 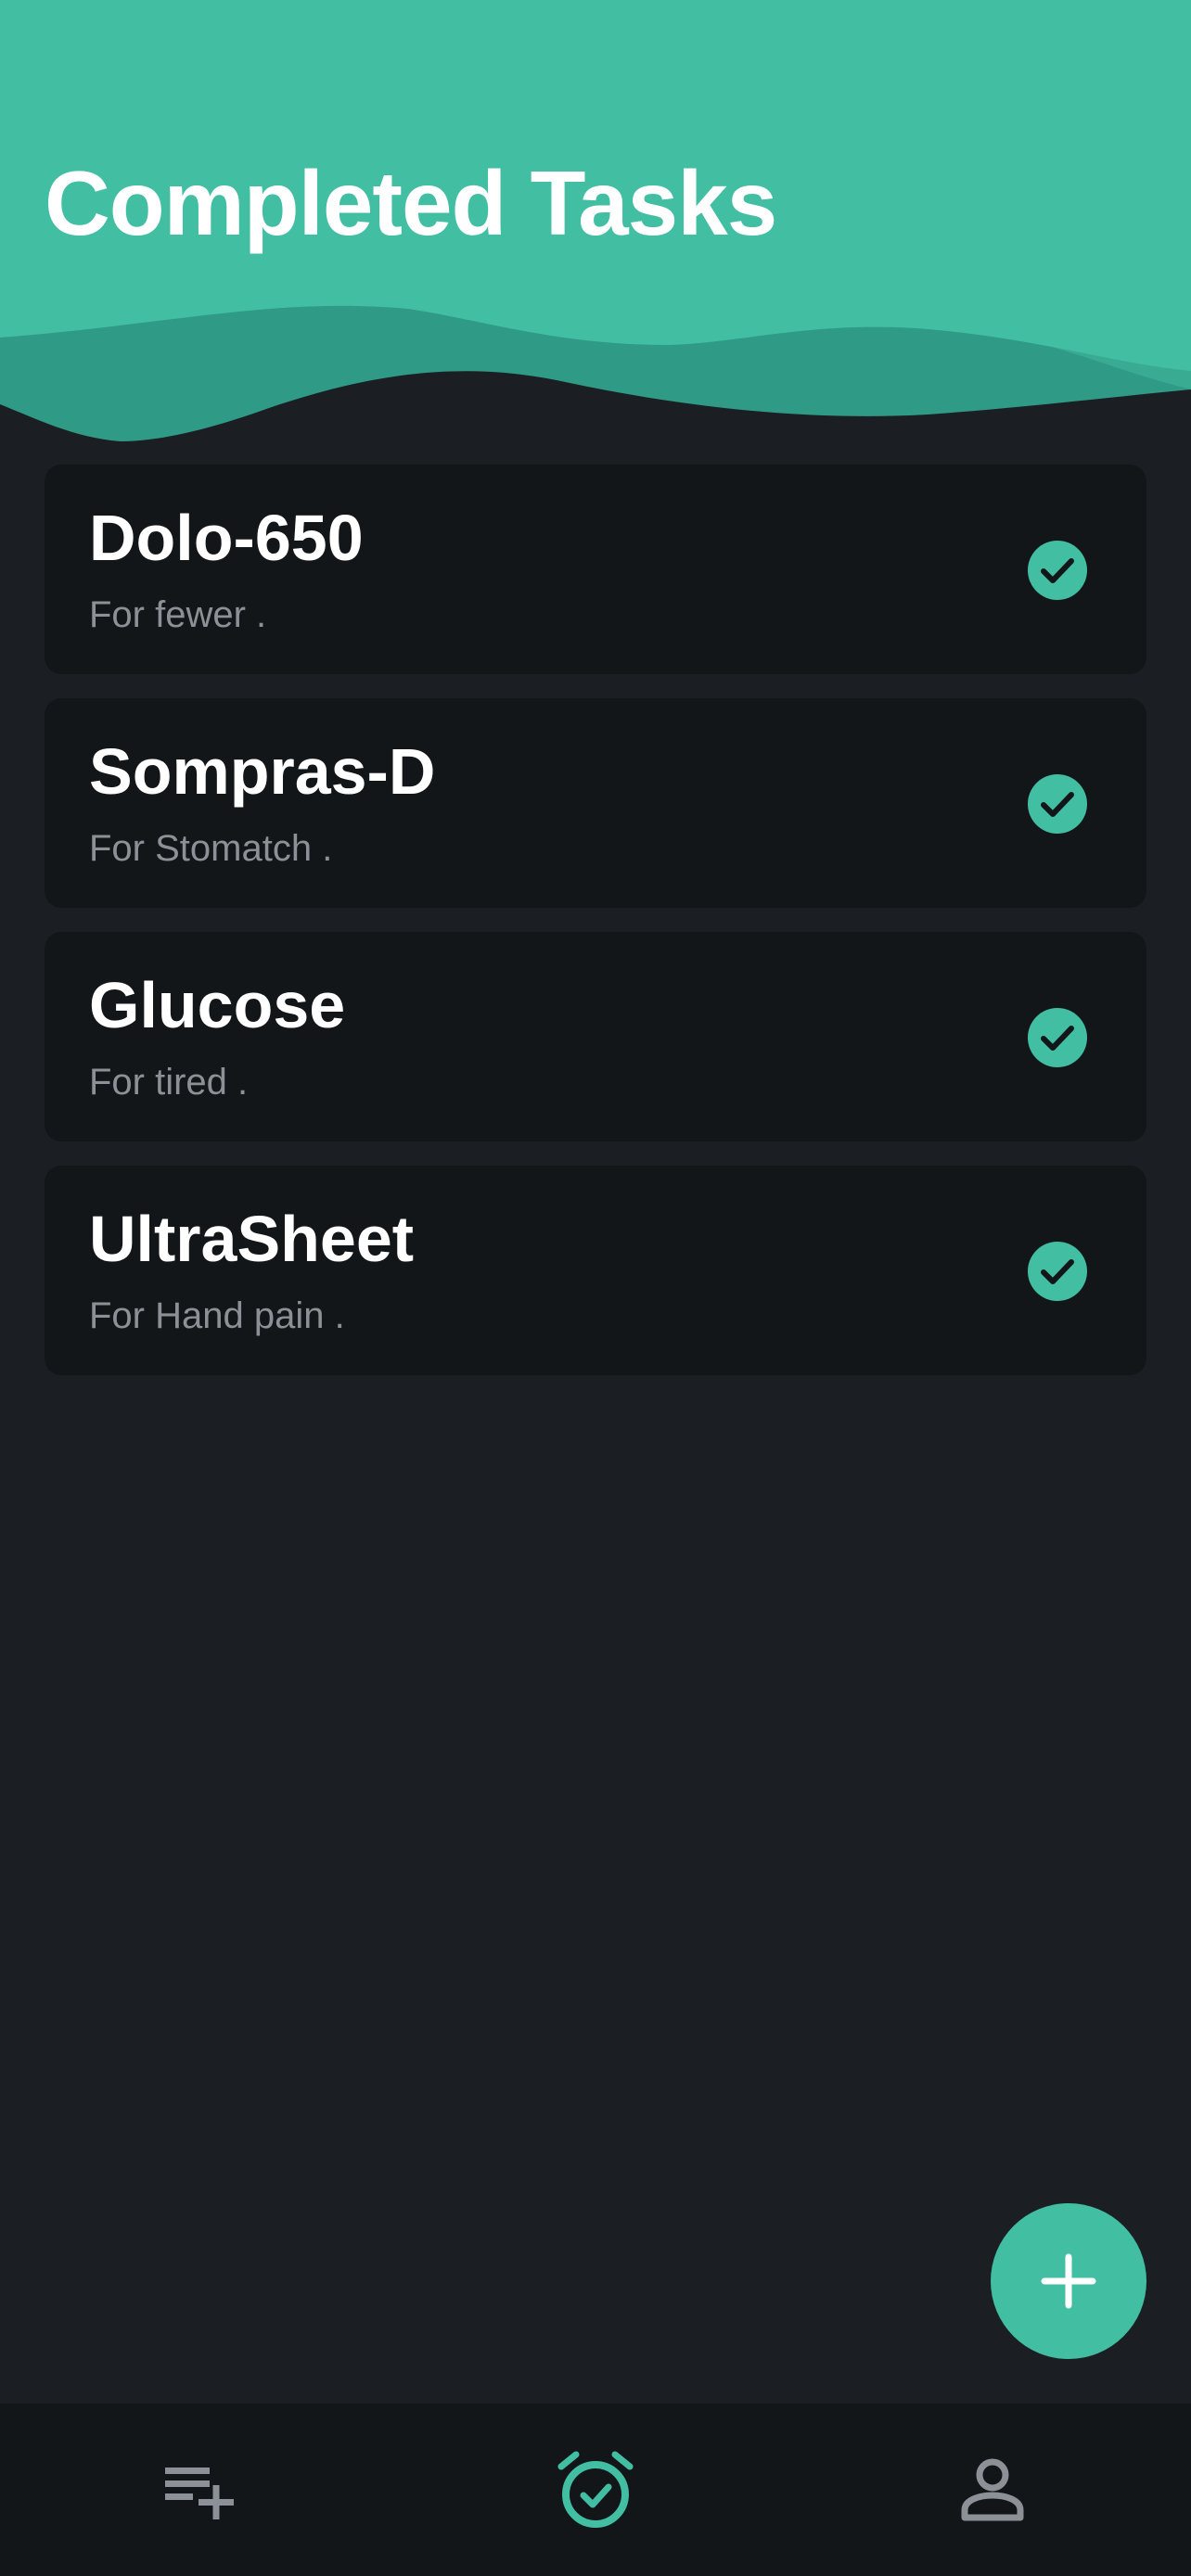 I want to click on alarm-check-icon, so click(x=595, y=2489).